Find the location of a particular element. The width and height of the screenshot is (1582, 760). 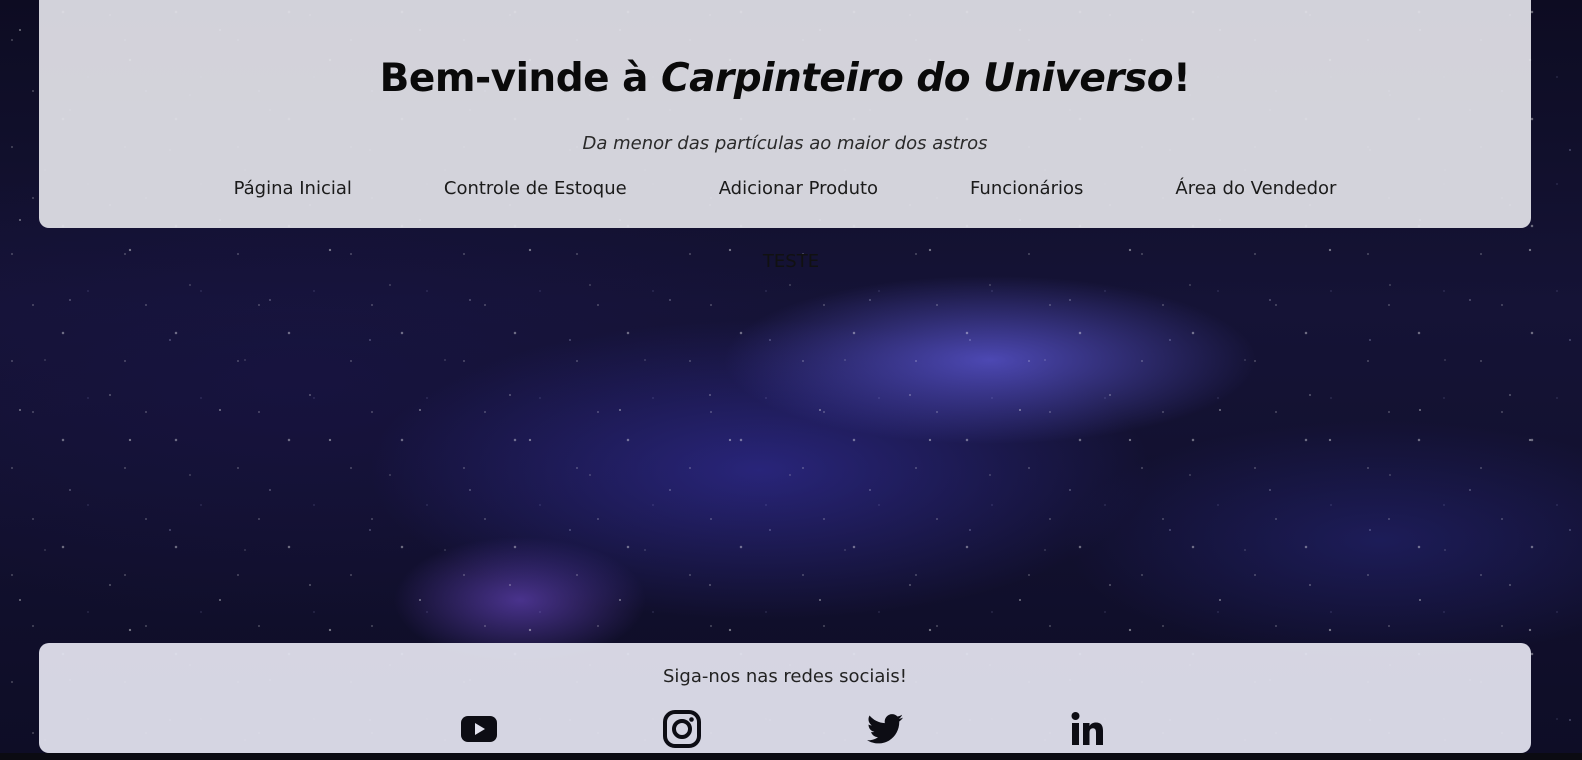

brand-name: Carpinteiro do Universo is located at coordinates (917, 78).